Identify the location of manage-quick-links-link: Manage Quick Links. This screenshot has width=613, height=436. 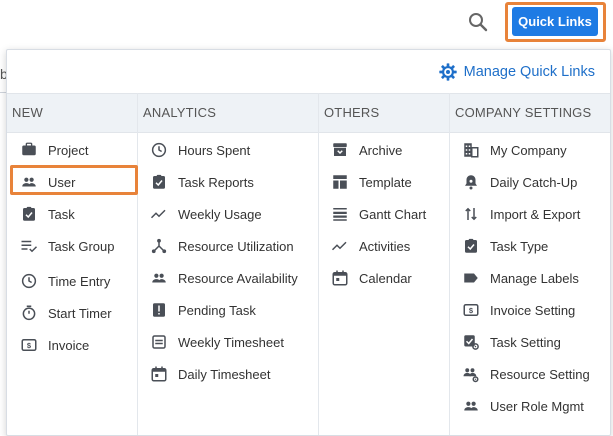
(516, 72).